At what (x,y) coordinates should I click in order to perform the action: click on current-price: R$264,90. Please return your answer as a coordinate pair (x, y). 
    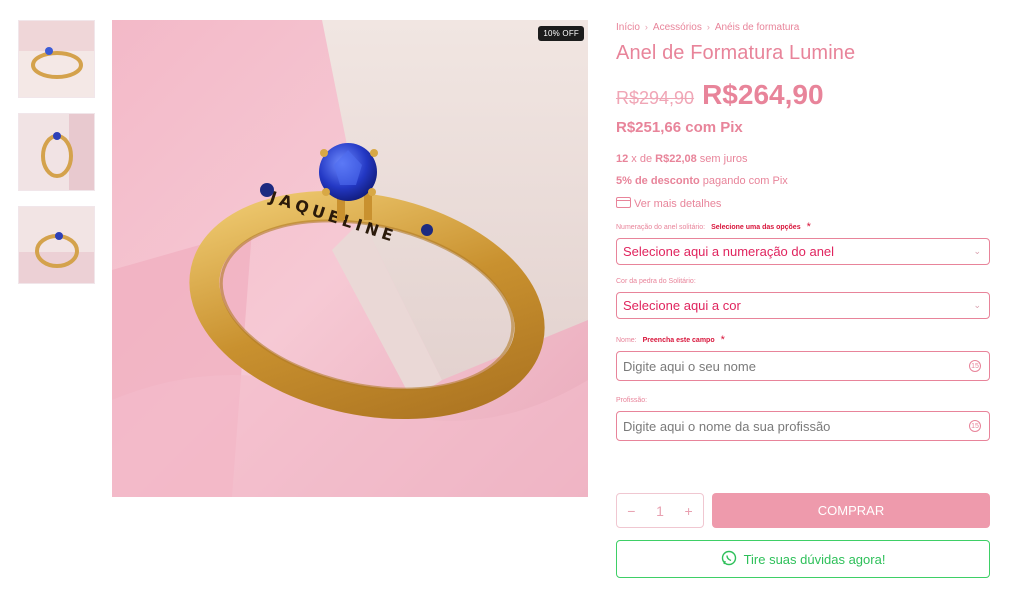
    Looking at the image, I should click on (763, 94).